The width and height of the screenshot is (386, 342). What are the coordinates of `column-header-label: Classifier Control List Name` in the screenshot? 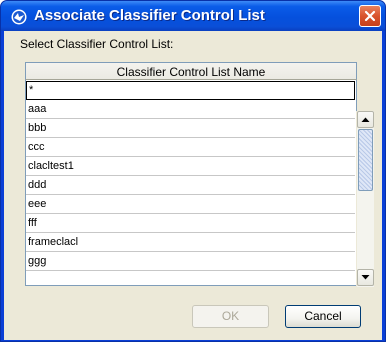 It's located at (191, 72).